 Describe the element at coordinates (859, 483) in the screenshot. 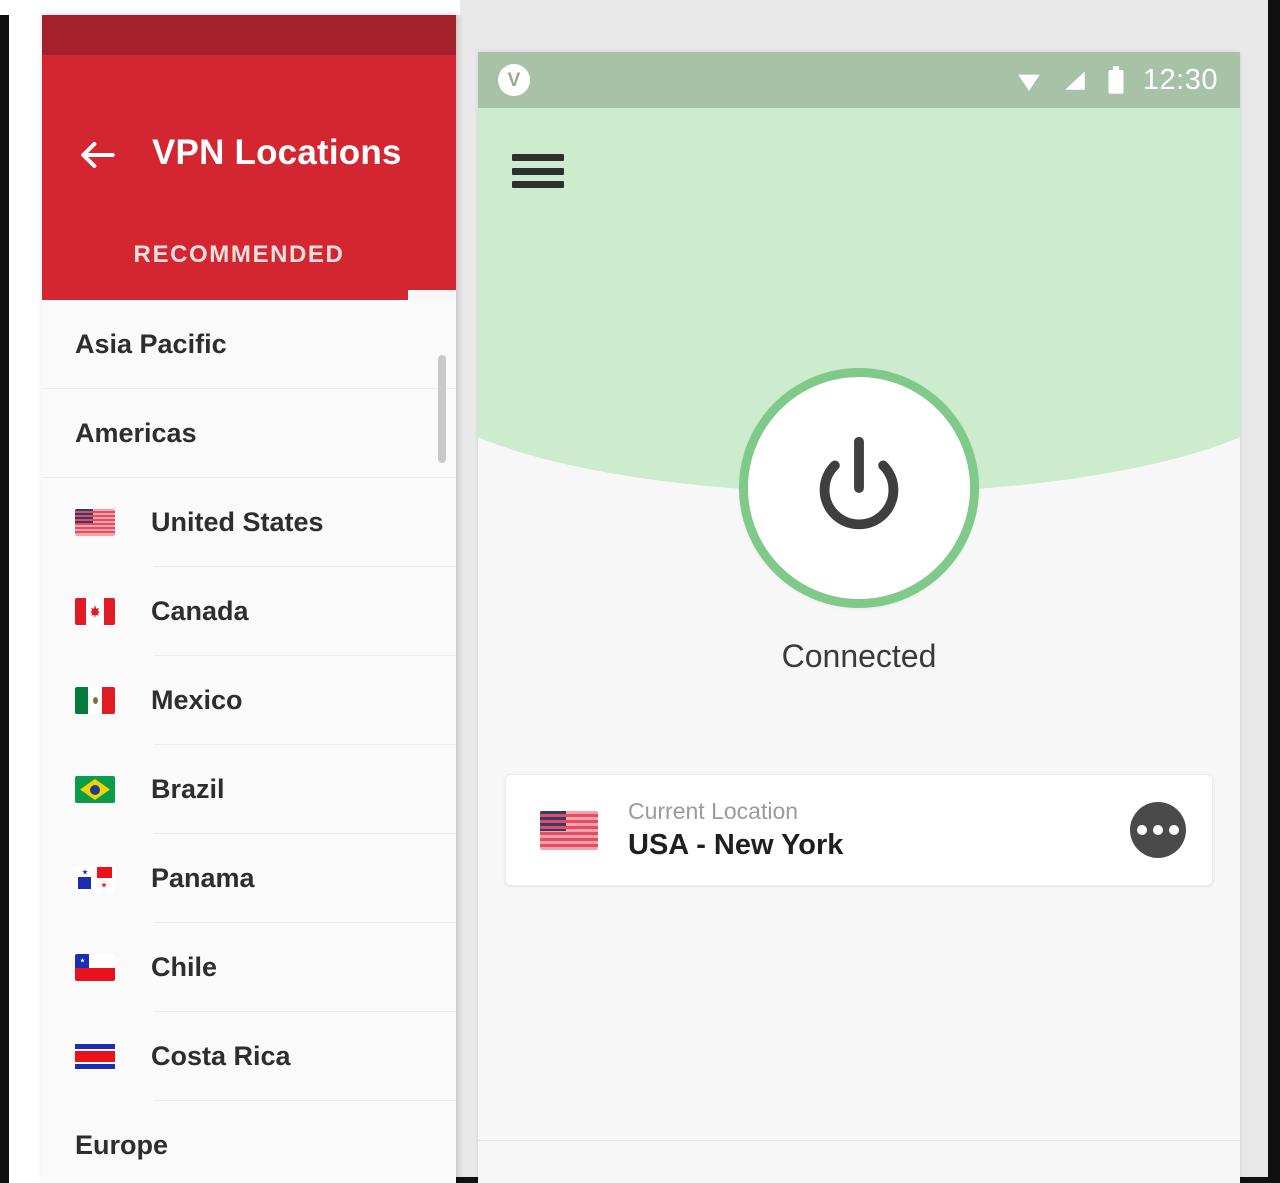

I see `power-icon` at that location.